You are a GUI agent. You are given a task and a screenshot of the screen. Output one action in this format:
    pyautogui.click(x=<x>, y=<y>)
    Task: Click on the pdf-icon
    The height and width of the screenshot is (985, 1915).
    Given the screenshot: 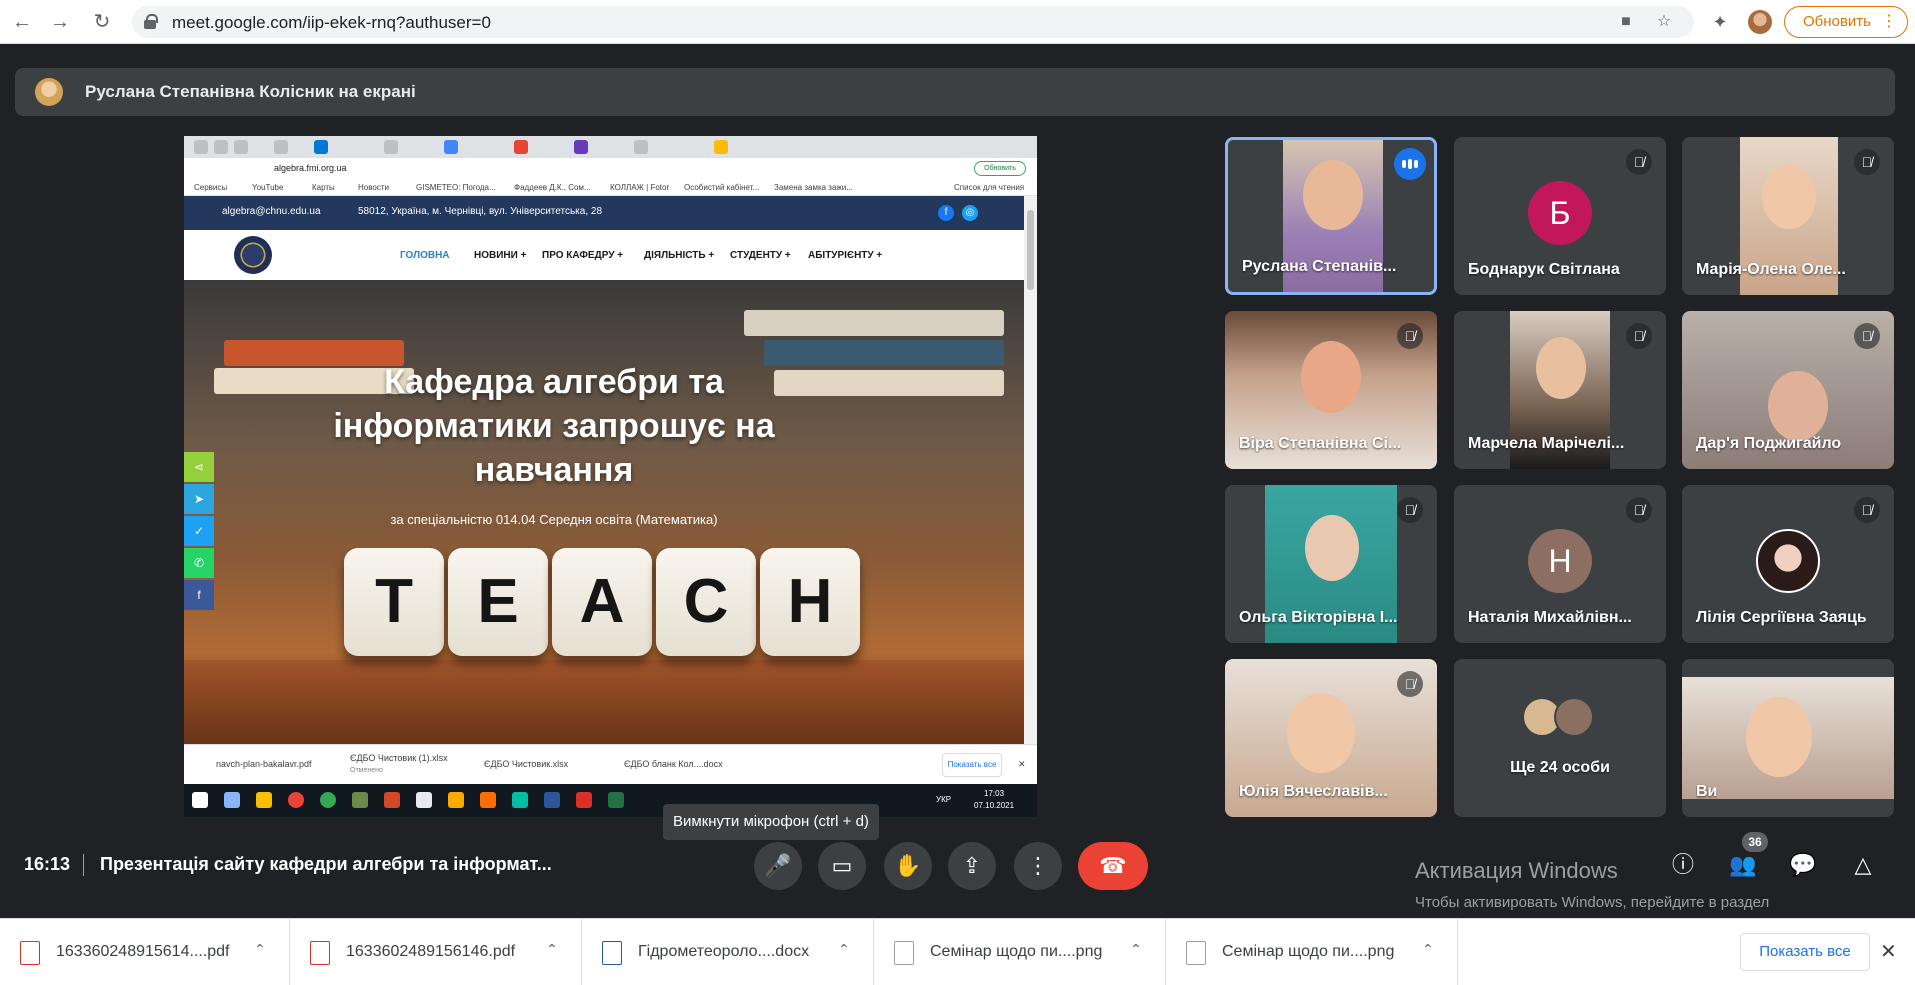 What is the action you would take?
    pyautogui.click(x=584, y=800)
    